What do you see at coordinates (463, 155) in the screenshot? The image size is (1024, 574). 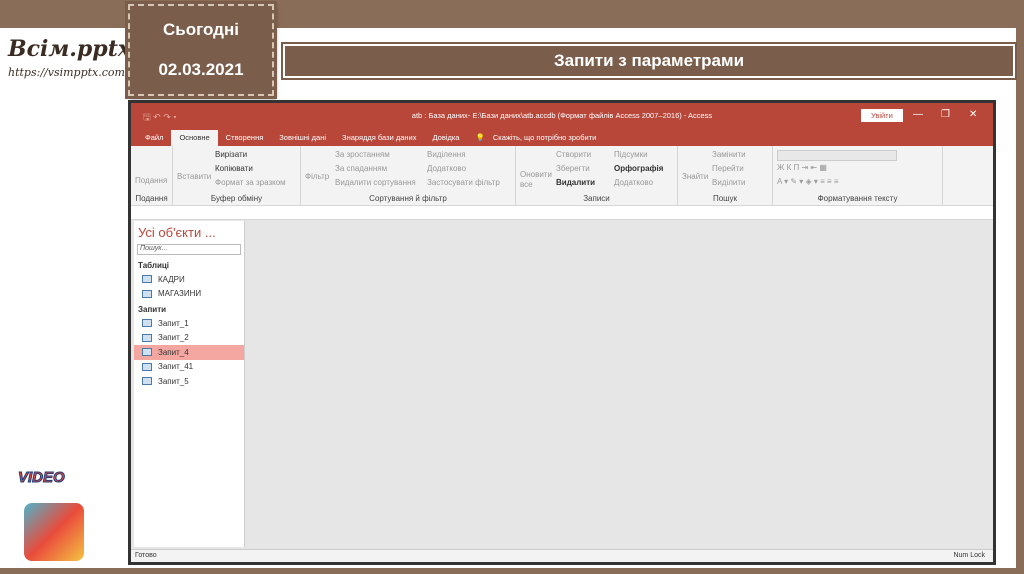 I see `selection-button: Виділення` at bounding box center [463, 155].